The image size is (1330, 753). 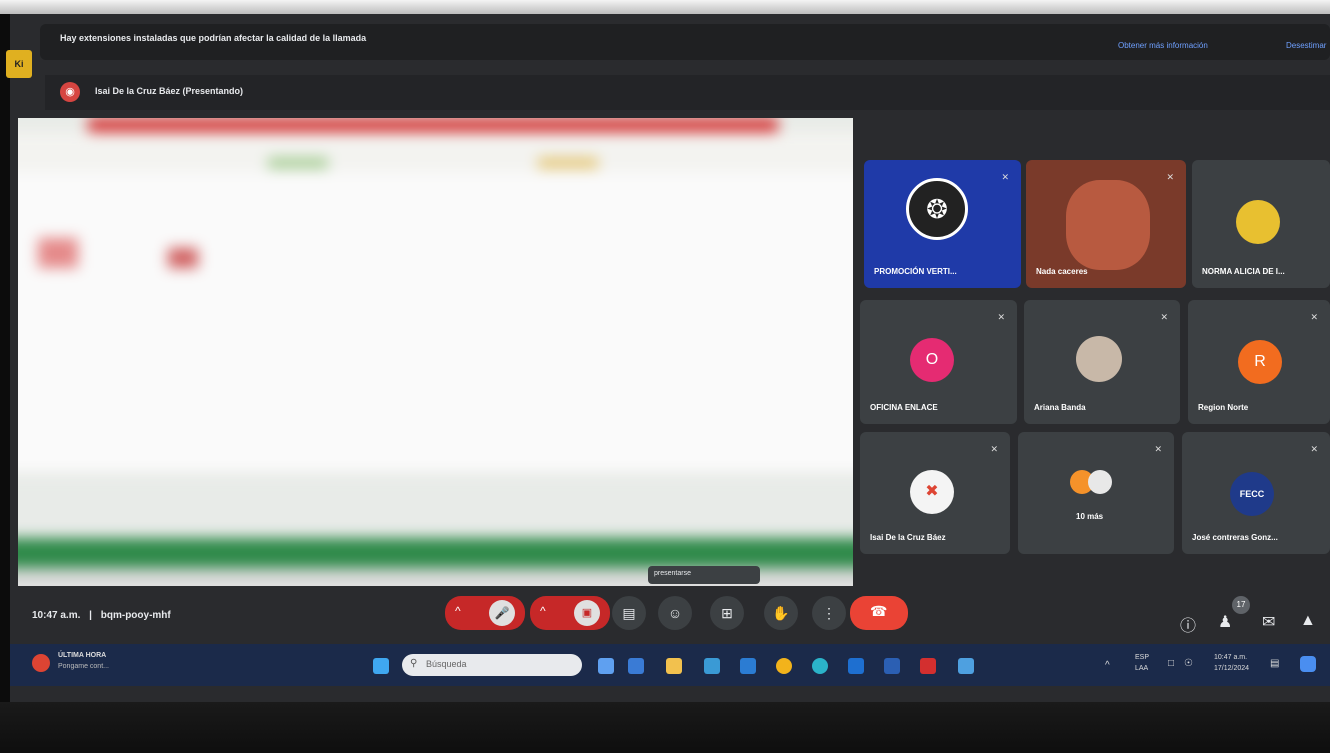 I want to click on obs-logo-icon: ❂, so click(x=937, y=209).